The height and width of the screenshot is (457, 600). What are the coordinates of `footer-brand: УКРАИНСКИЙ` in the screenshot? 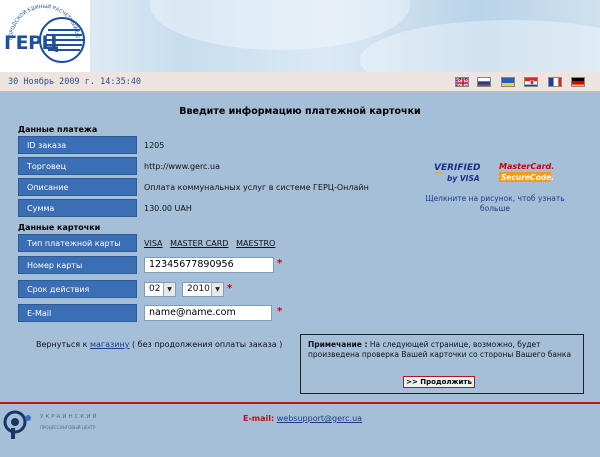 It's located at (69, 417).